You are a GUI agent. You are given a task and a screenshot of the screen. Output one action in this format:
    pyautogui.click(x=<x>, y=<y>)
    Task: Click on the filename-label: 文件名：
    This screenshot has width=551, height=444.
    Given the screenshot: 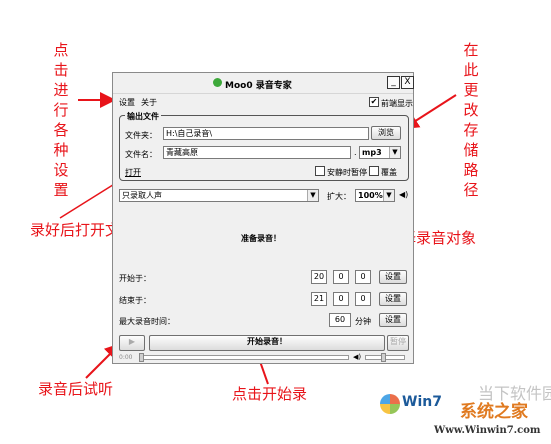 What is the action you would take?
    pyautogui.click(x=141, y=154)
    